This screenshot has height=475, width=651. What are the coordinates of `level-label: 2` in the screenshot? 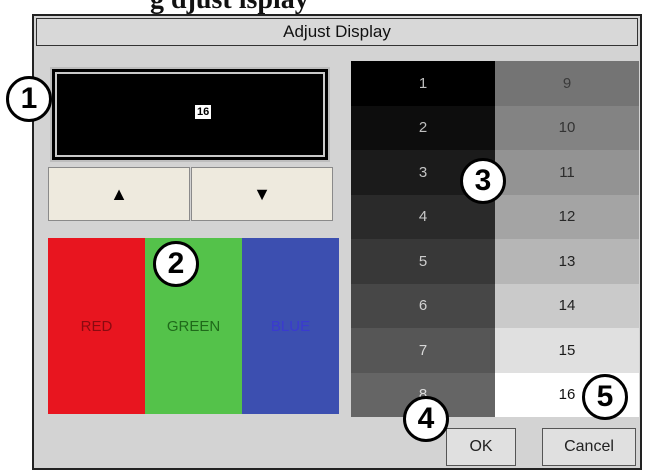 It's located at (423, 128).